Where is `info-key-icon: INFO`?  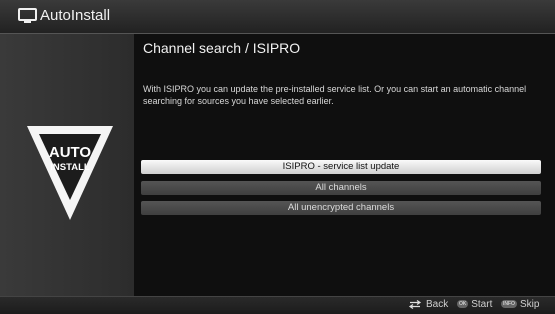 info-key-icon: INFO is located at coordinates (509, 304).